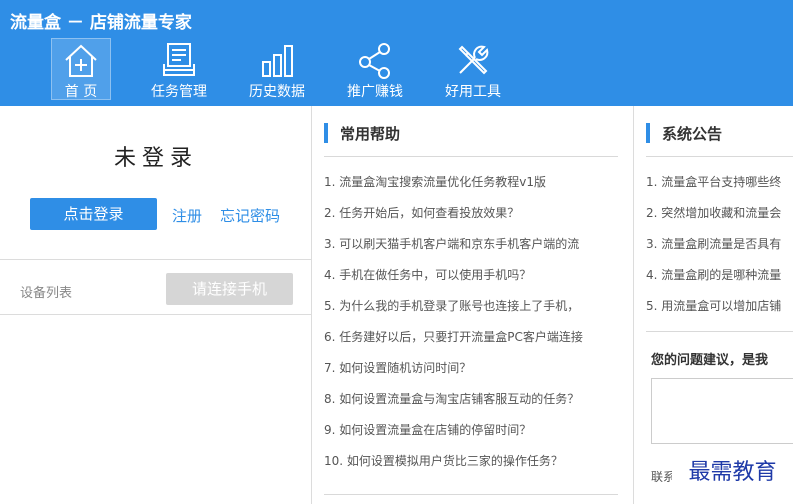 This screenshot has height=504, width=793. What do you see at coordinates (229, 289) in the screenshot?
I see `connect-phone-button: 请连接手机` at bounding box center [229, 289].